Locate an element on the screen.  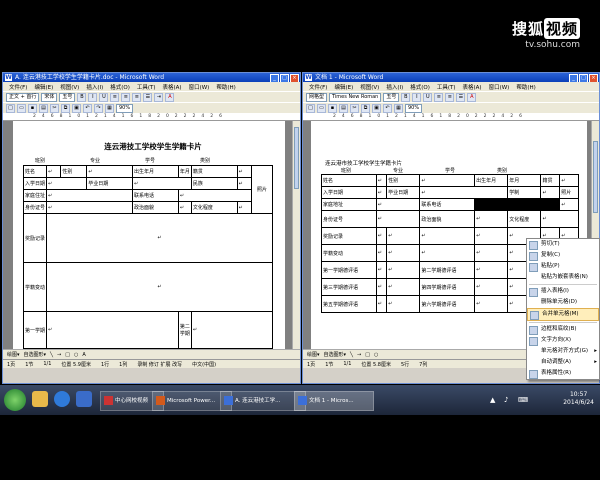
redo-icon: ↷ is located at coordinates (98, 108).